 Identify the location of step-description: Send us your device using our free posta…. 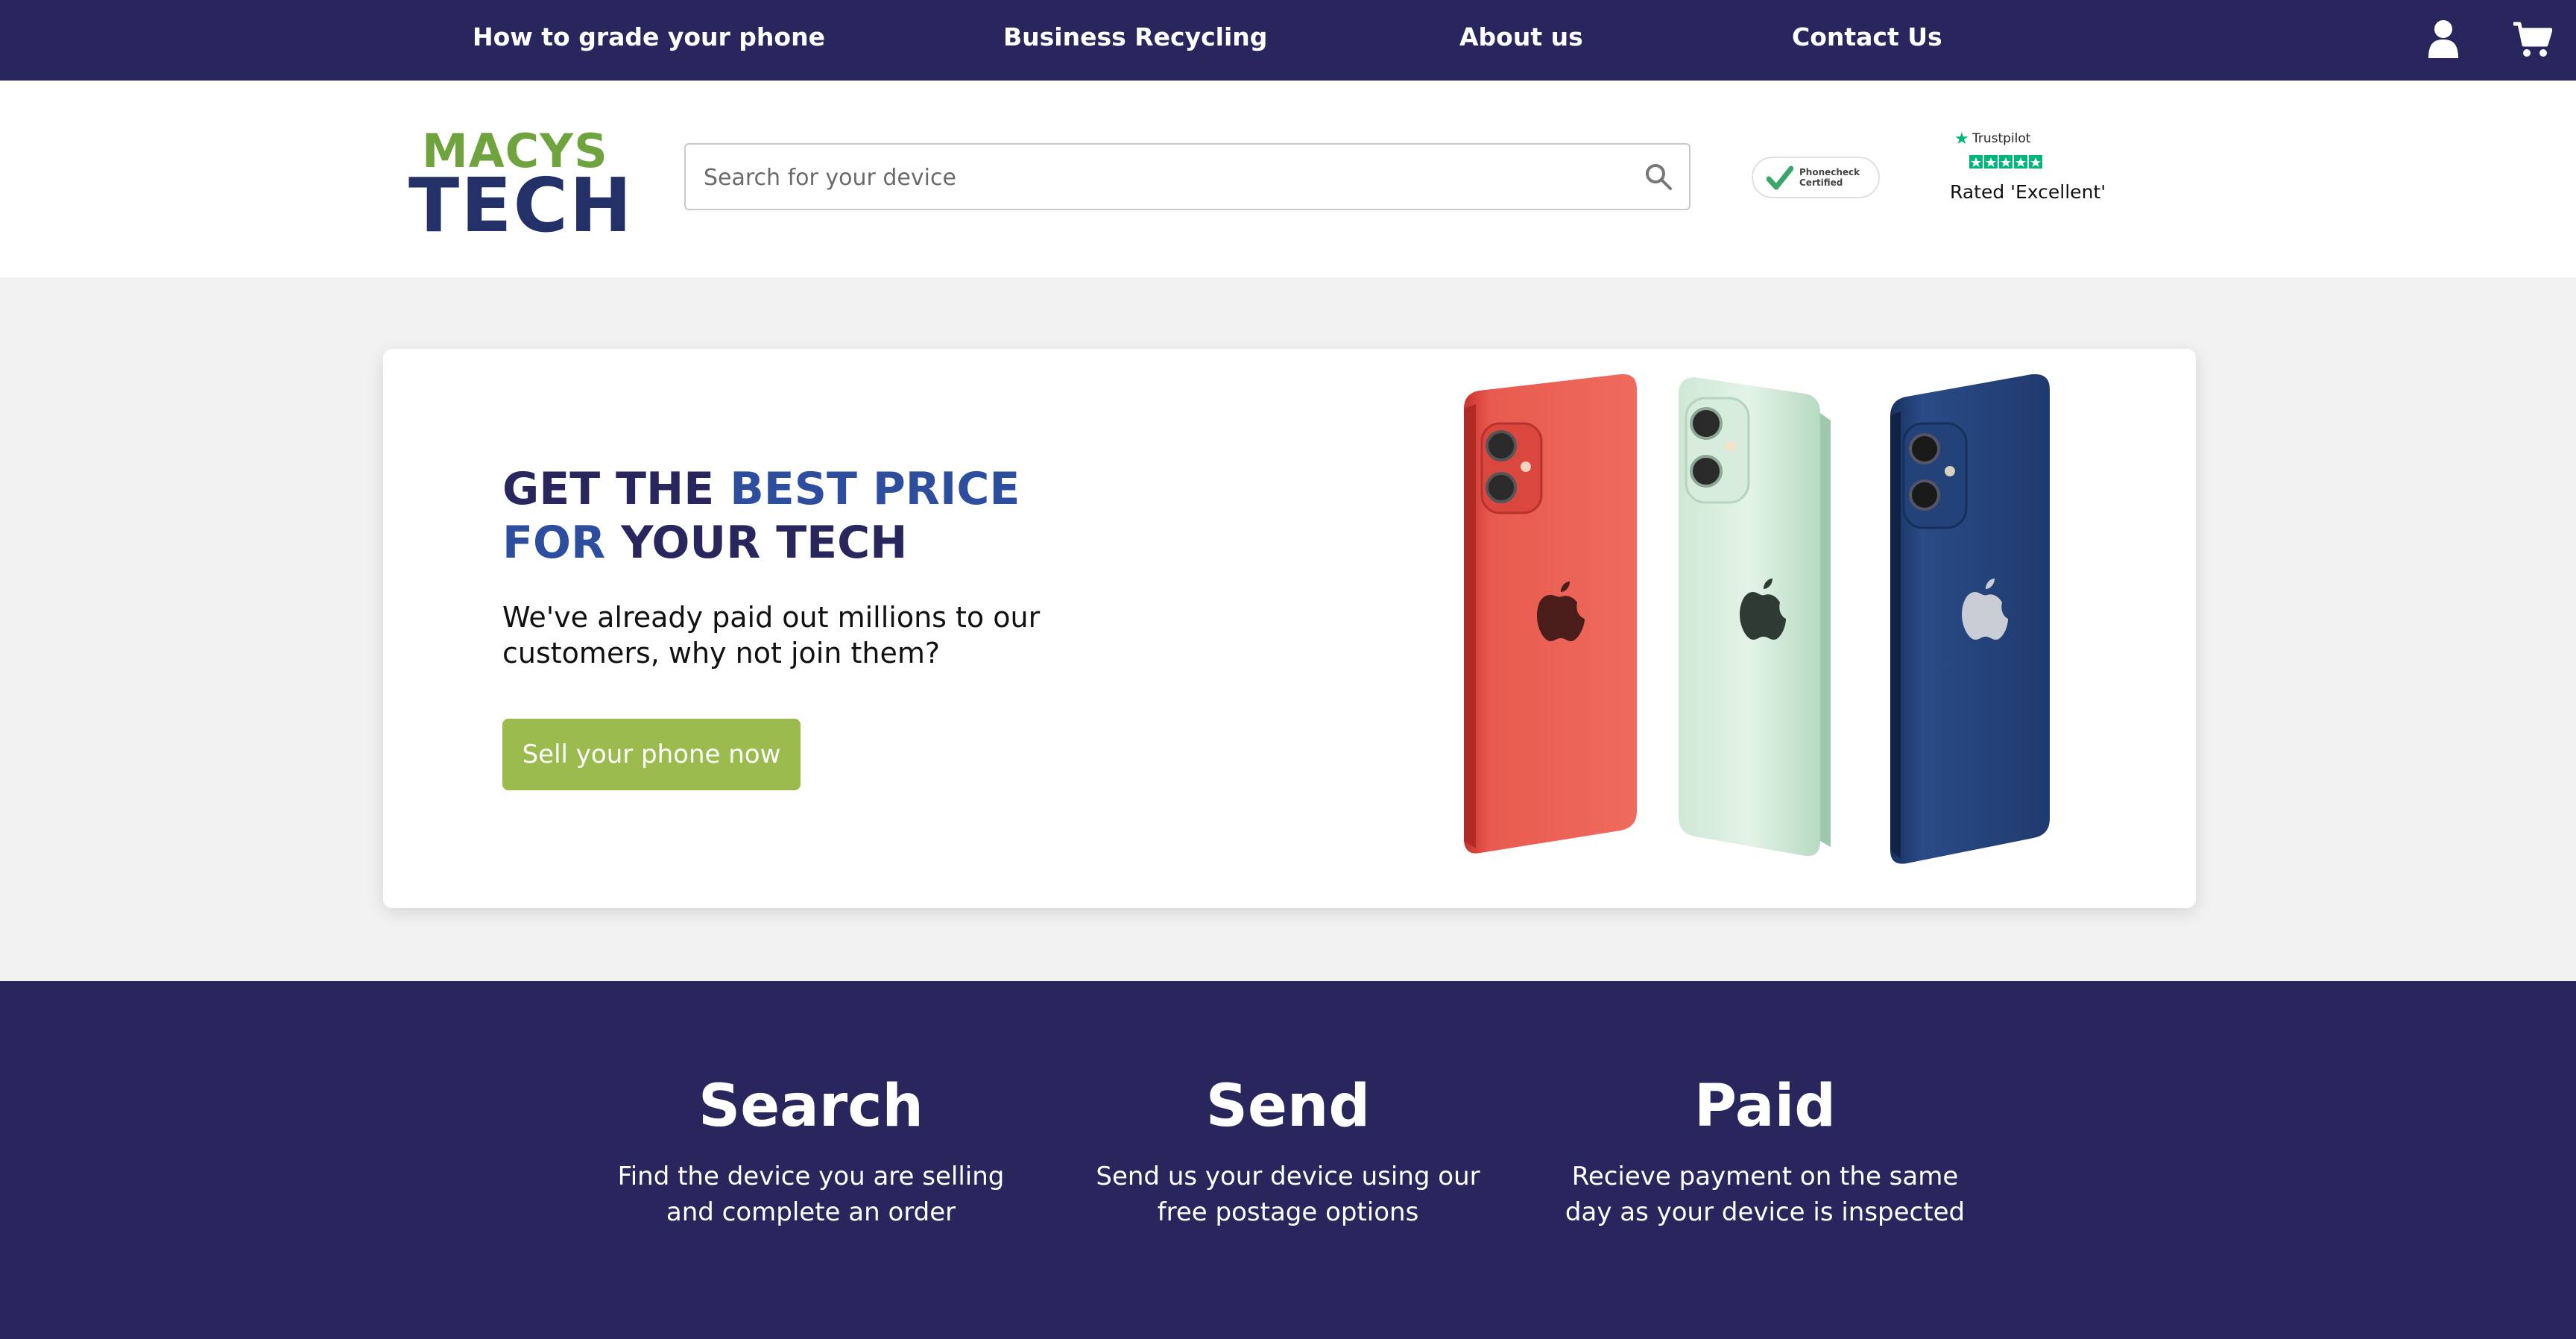
(1288, 1194).